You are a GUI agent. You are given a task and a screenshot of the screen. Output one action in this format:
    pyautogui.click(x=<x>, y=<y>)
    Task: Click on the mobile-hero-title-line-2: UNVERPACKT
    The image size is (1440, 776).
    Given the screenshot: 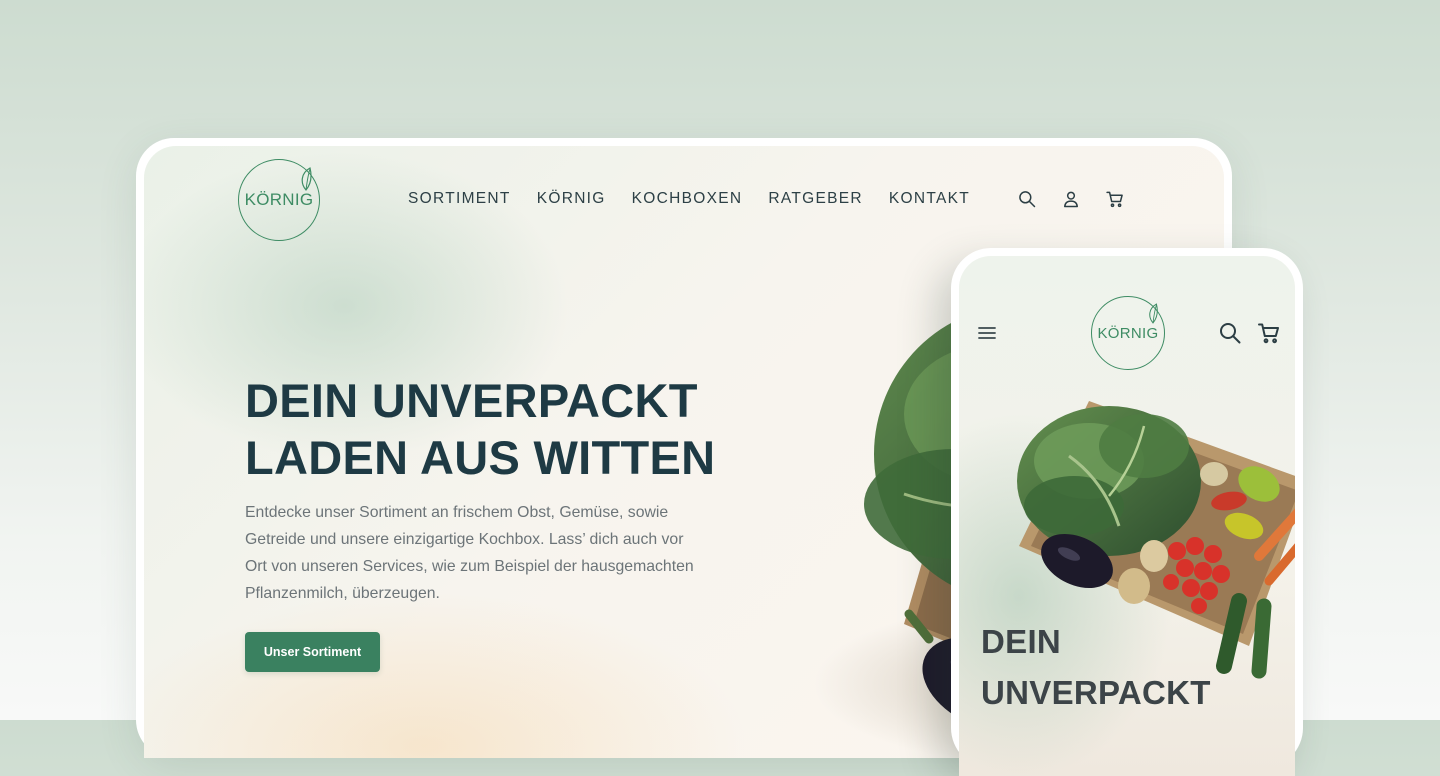 What is the action you would take?
    pyautogui.click(x=1096, y=692)
    